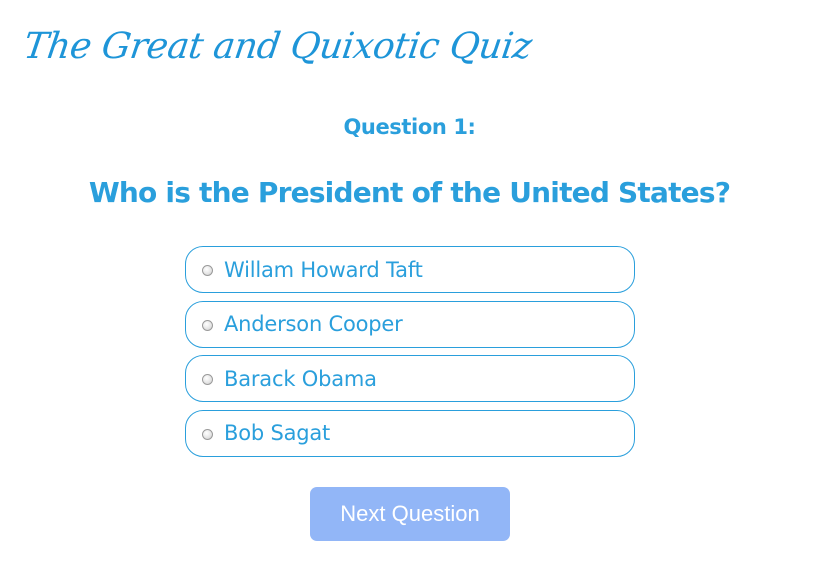 The height and width of the screenshot is (572, 819). Describe the element at coordinates (410, 378) in the screenshot. I see `answer-option-3: Barack Obama` at that location.